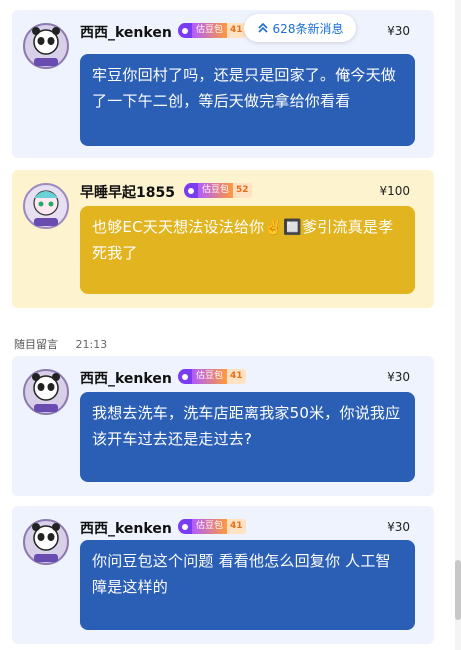  What do you see at coordinates (247, 585) in the screenshot?
I see `message-bubble: 你问豆包这个问题 看看他怎么回复你 人工智障是这样的` at bounding box center [247, 585].